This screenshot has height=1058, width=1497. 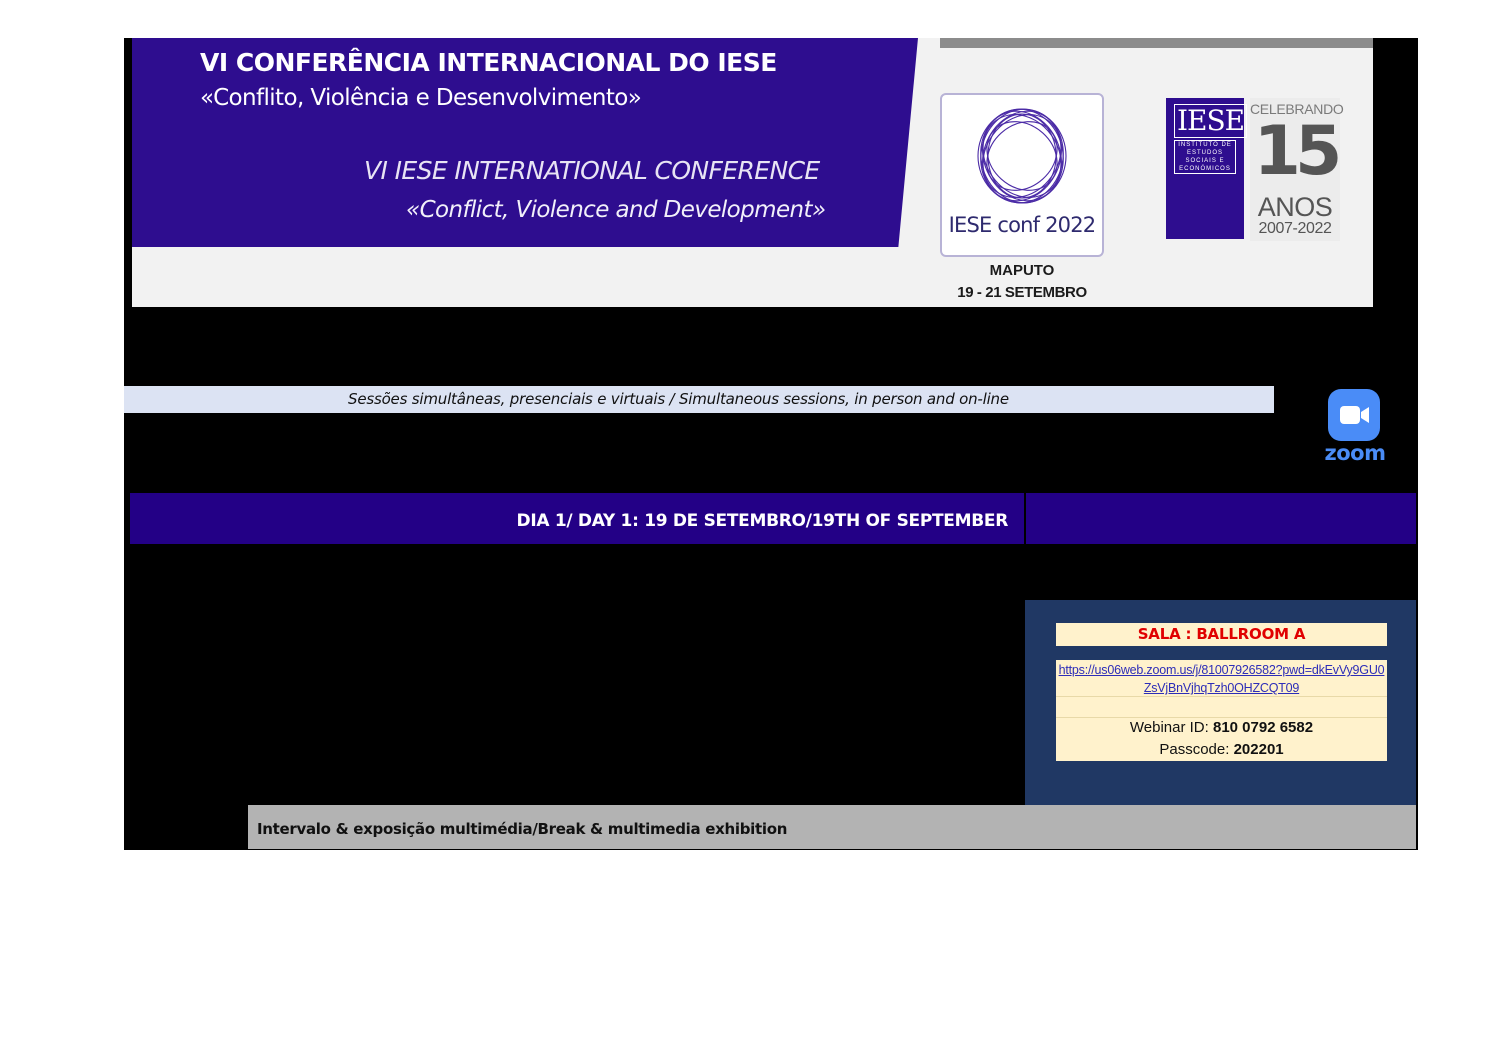 I want to click on banner-top-bar, so click(x=1156, y=43).